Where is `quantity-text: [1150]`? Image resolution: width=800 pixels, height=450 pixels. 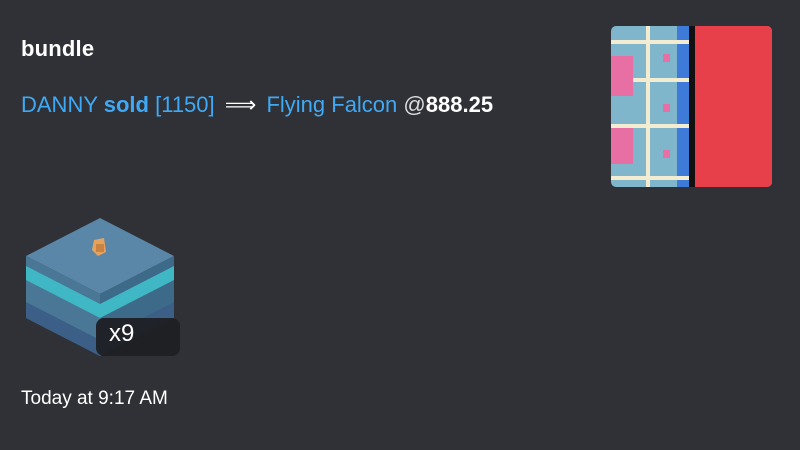
quantity-text: [1150] is located at coordinates (185, 104).